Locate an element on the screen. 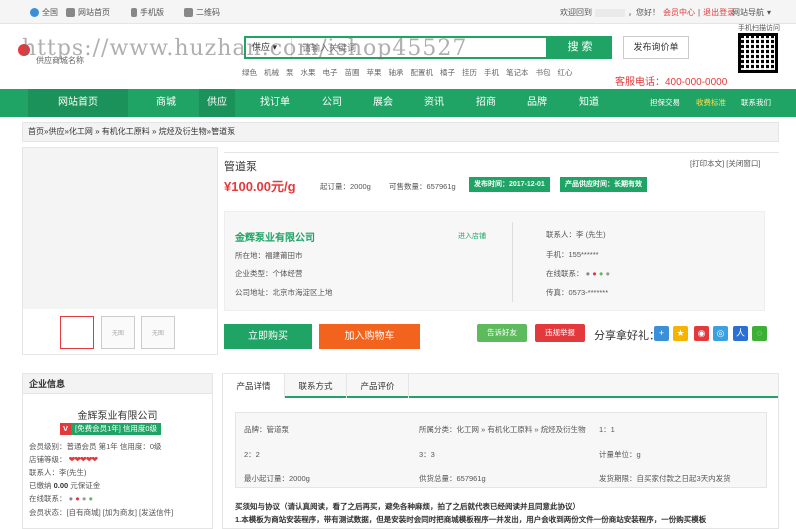  tab-product-detail: 产品详情 is located at coordinates (254, 386).